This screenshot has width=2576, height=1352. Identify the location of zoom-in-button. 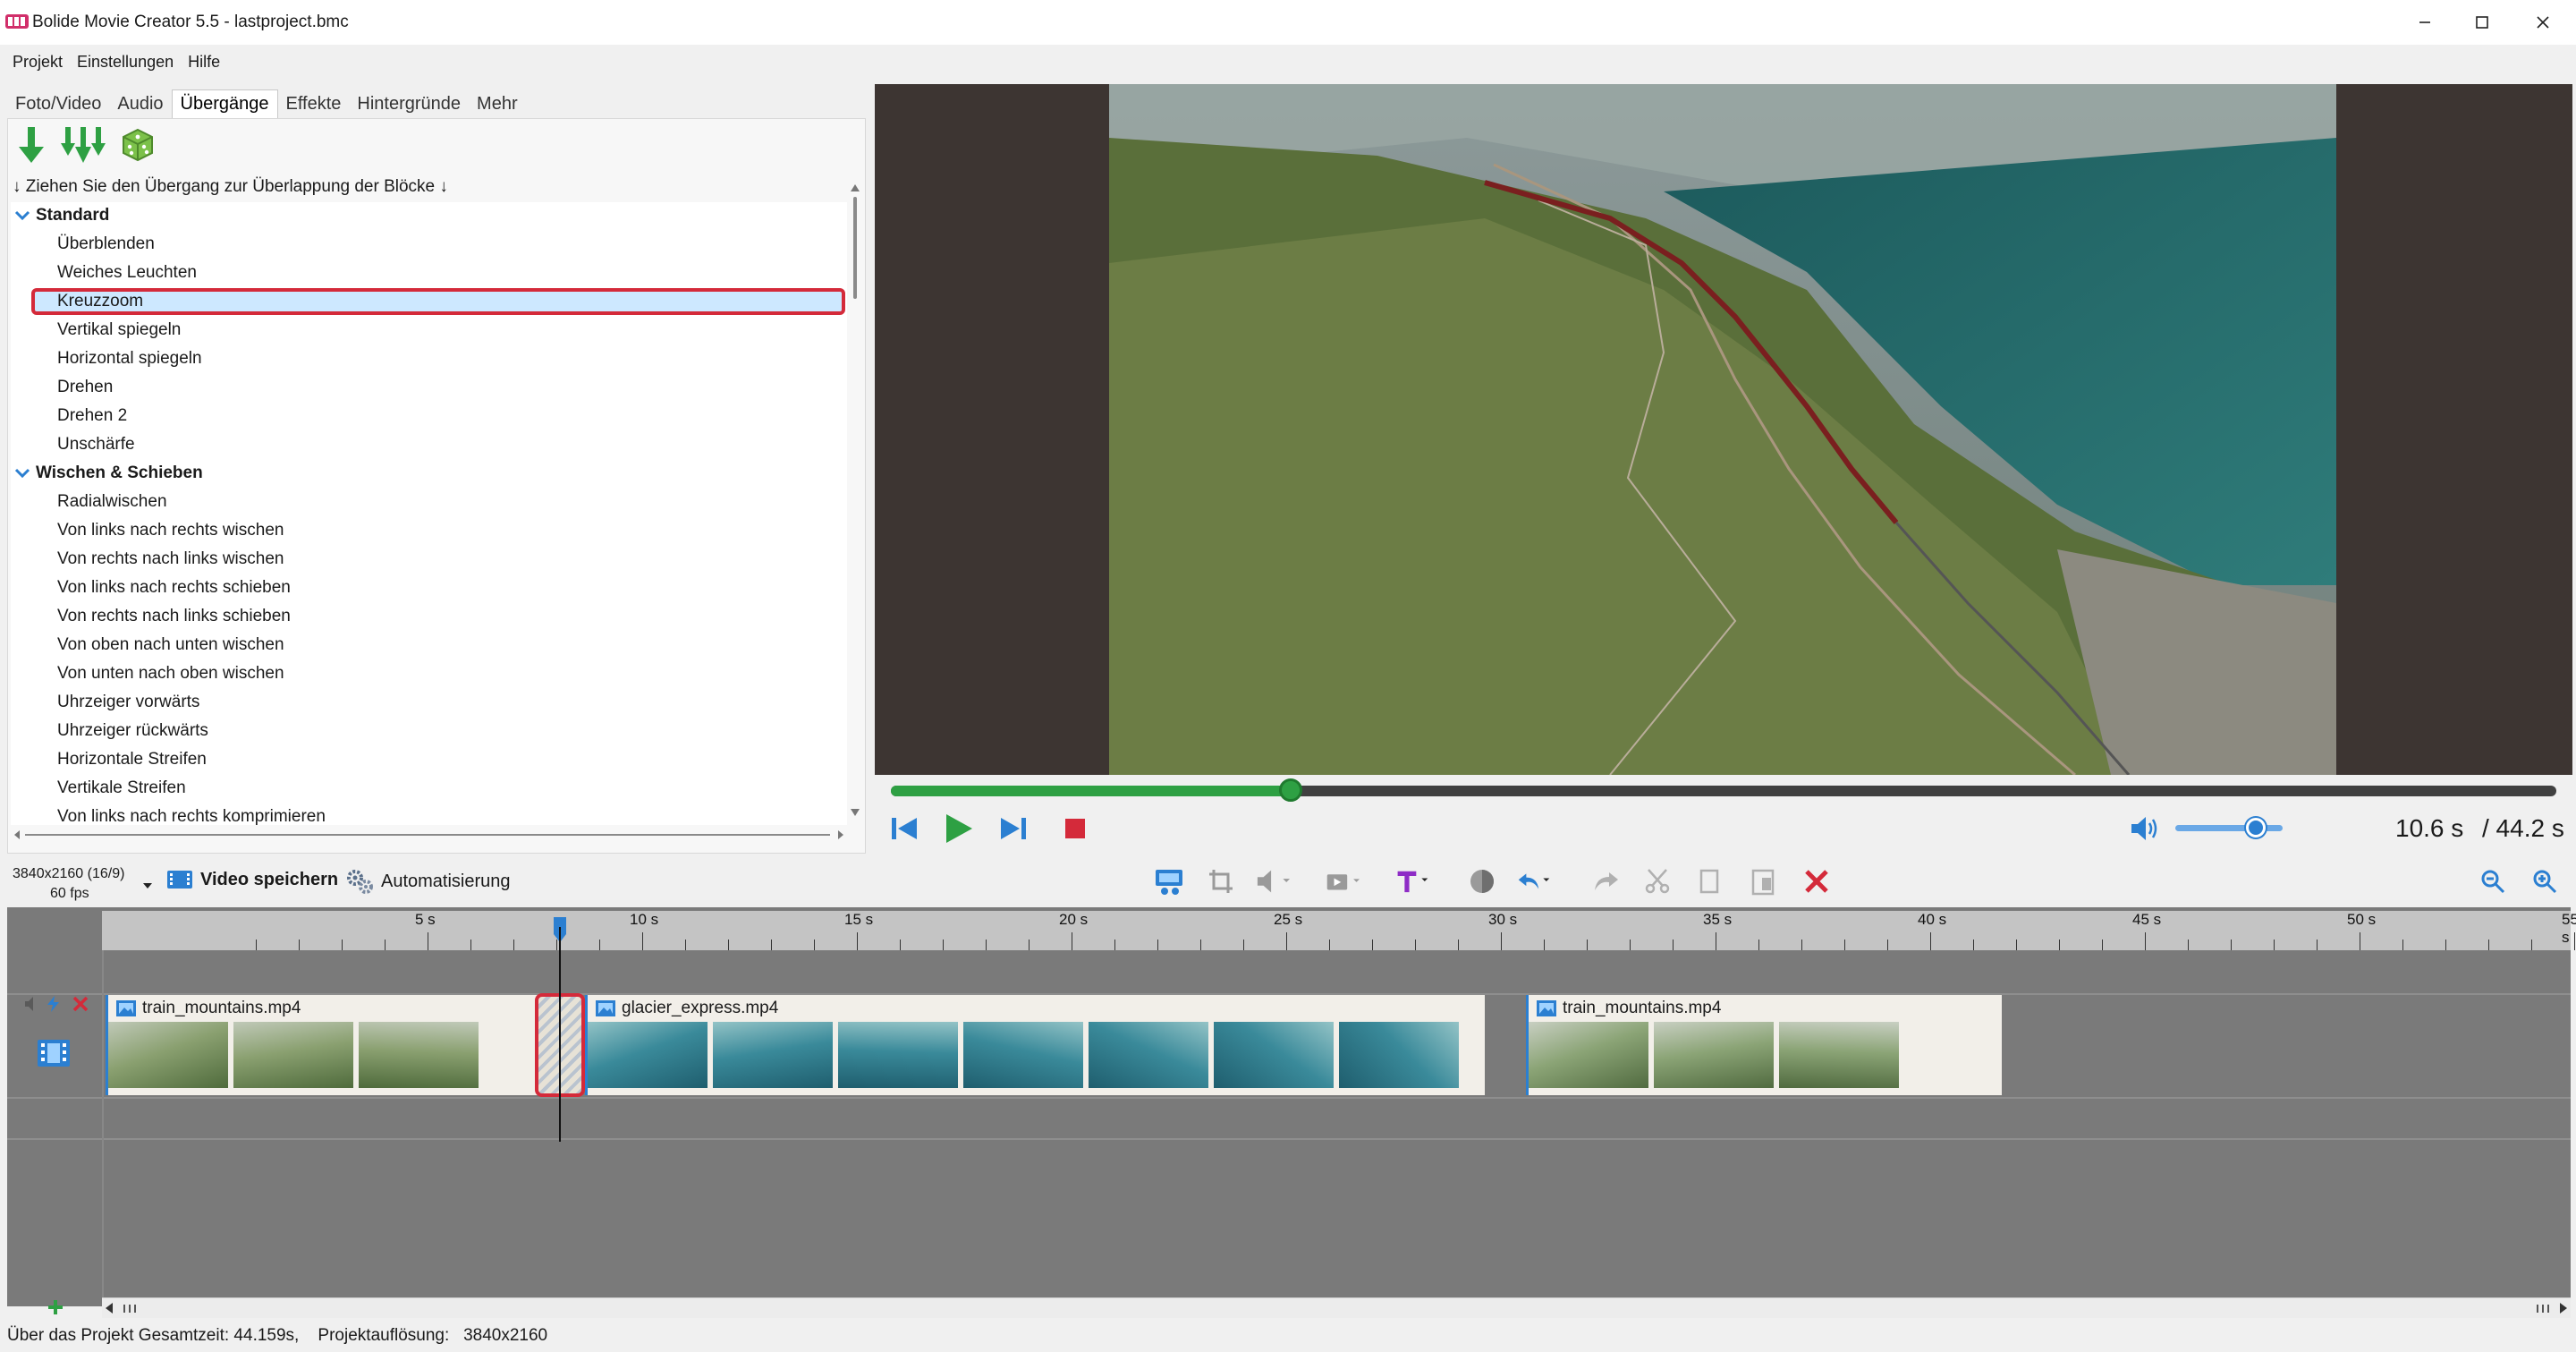
(2545, 881).